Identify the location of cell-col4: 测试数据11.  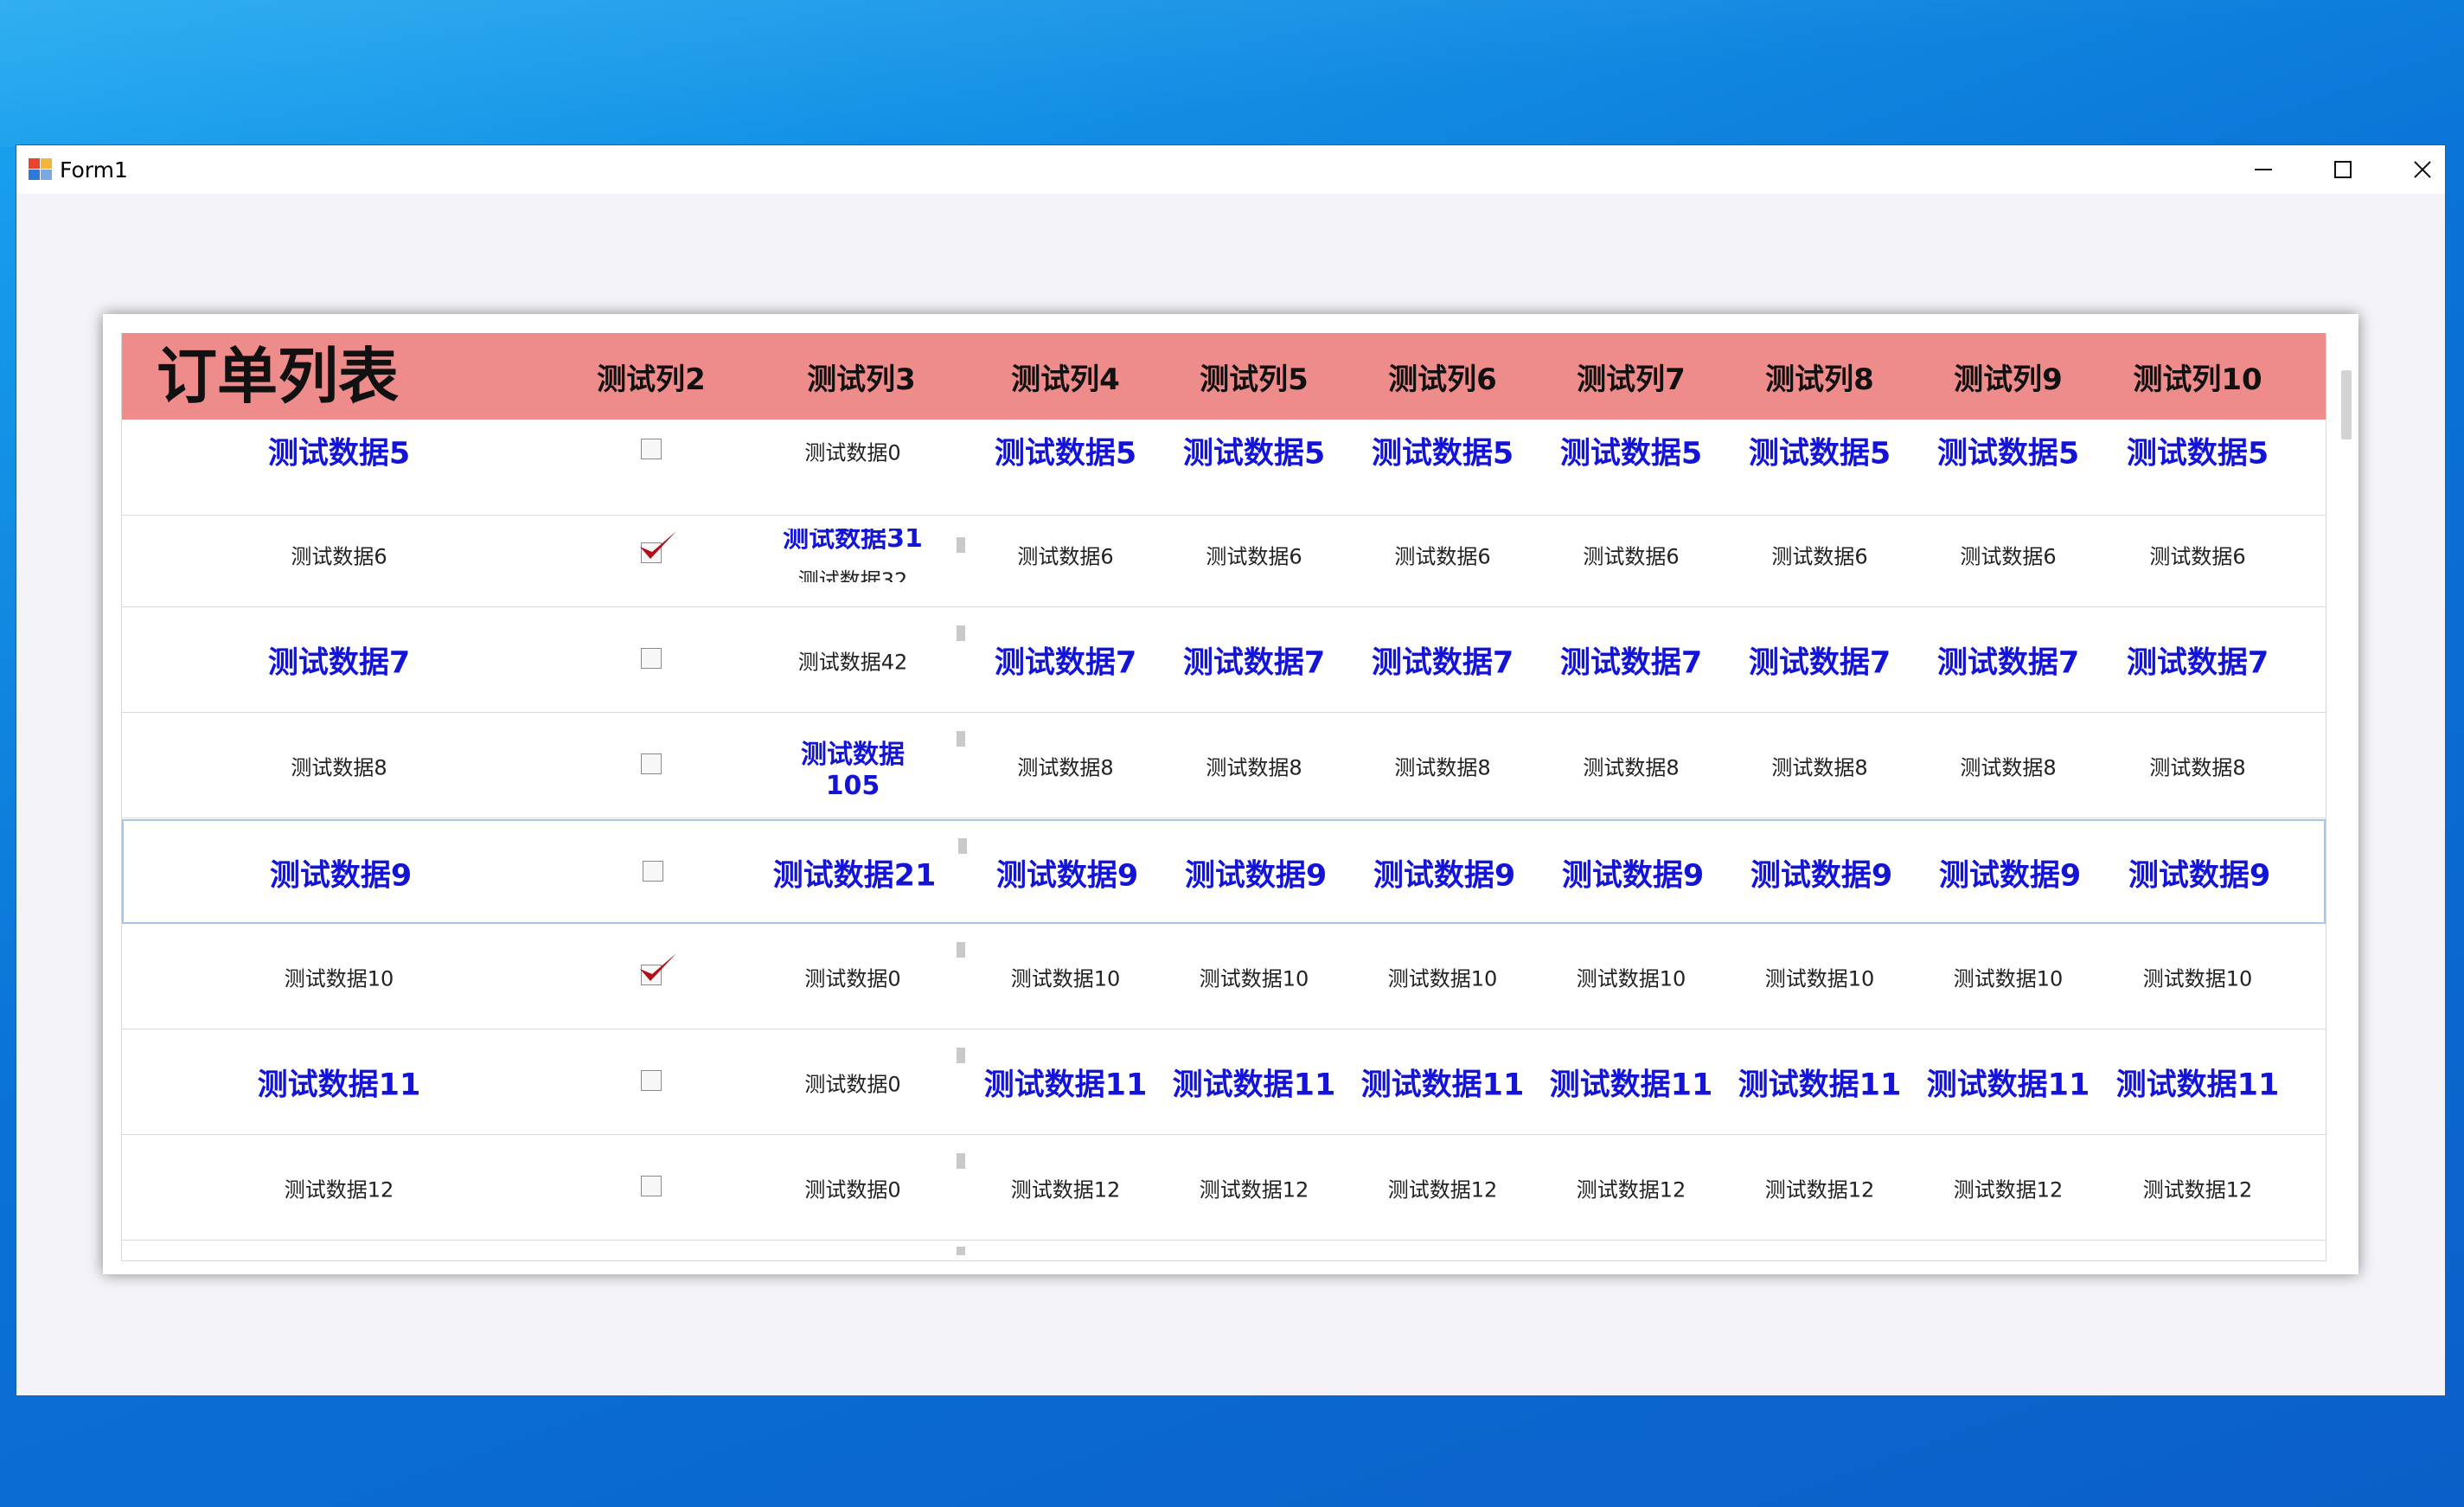
(1065, 1085).